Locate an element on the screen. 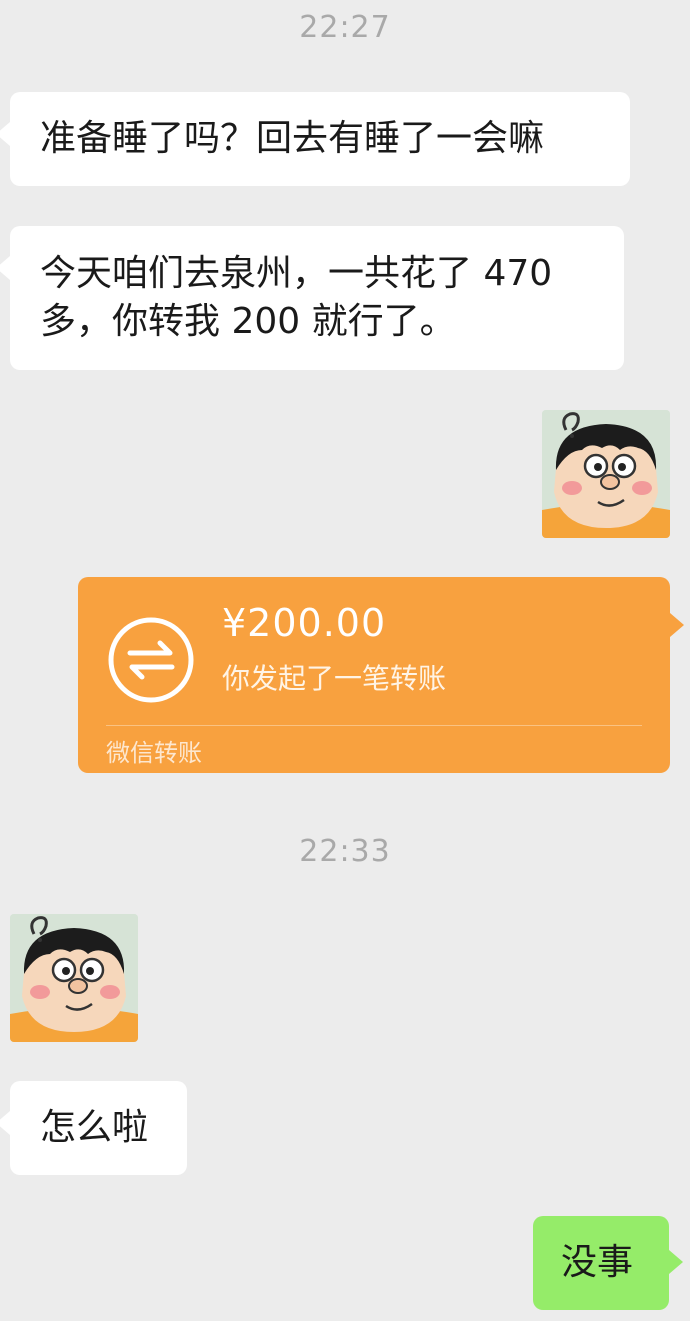  message-bubble-received: 准备睡了吗？回去有睡了一会嘛 is located at coordinates (315, 139).